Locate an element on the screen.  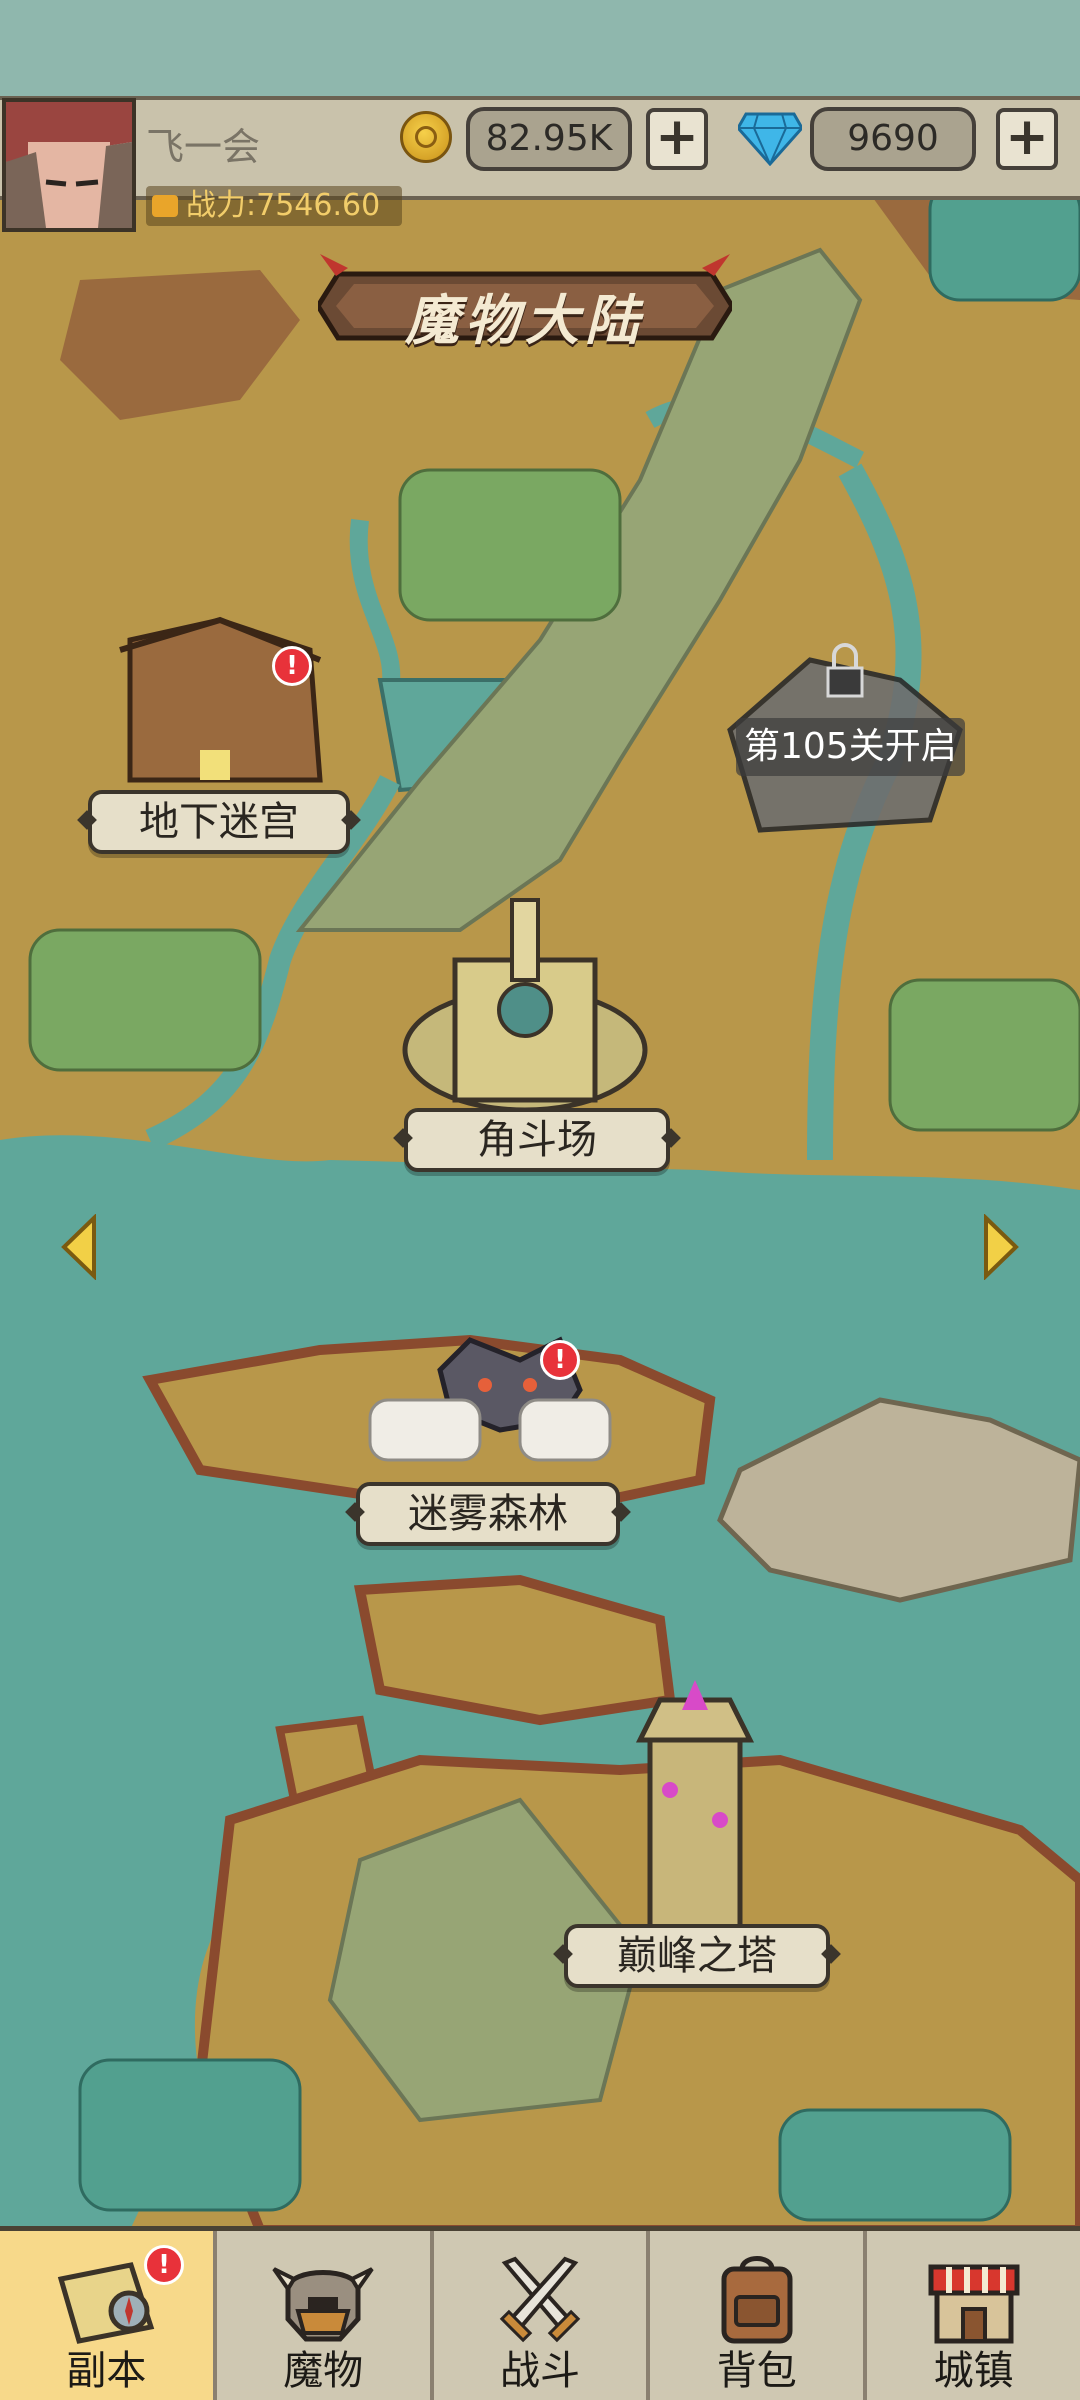
map-title: 魔物大陆 is located at coordinates (525, 320).